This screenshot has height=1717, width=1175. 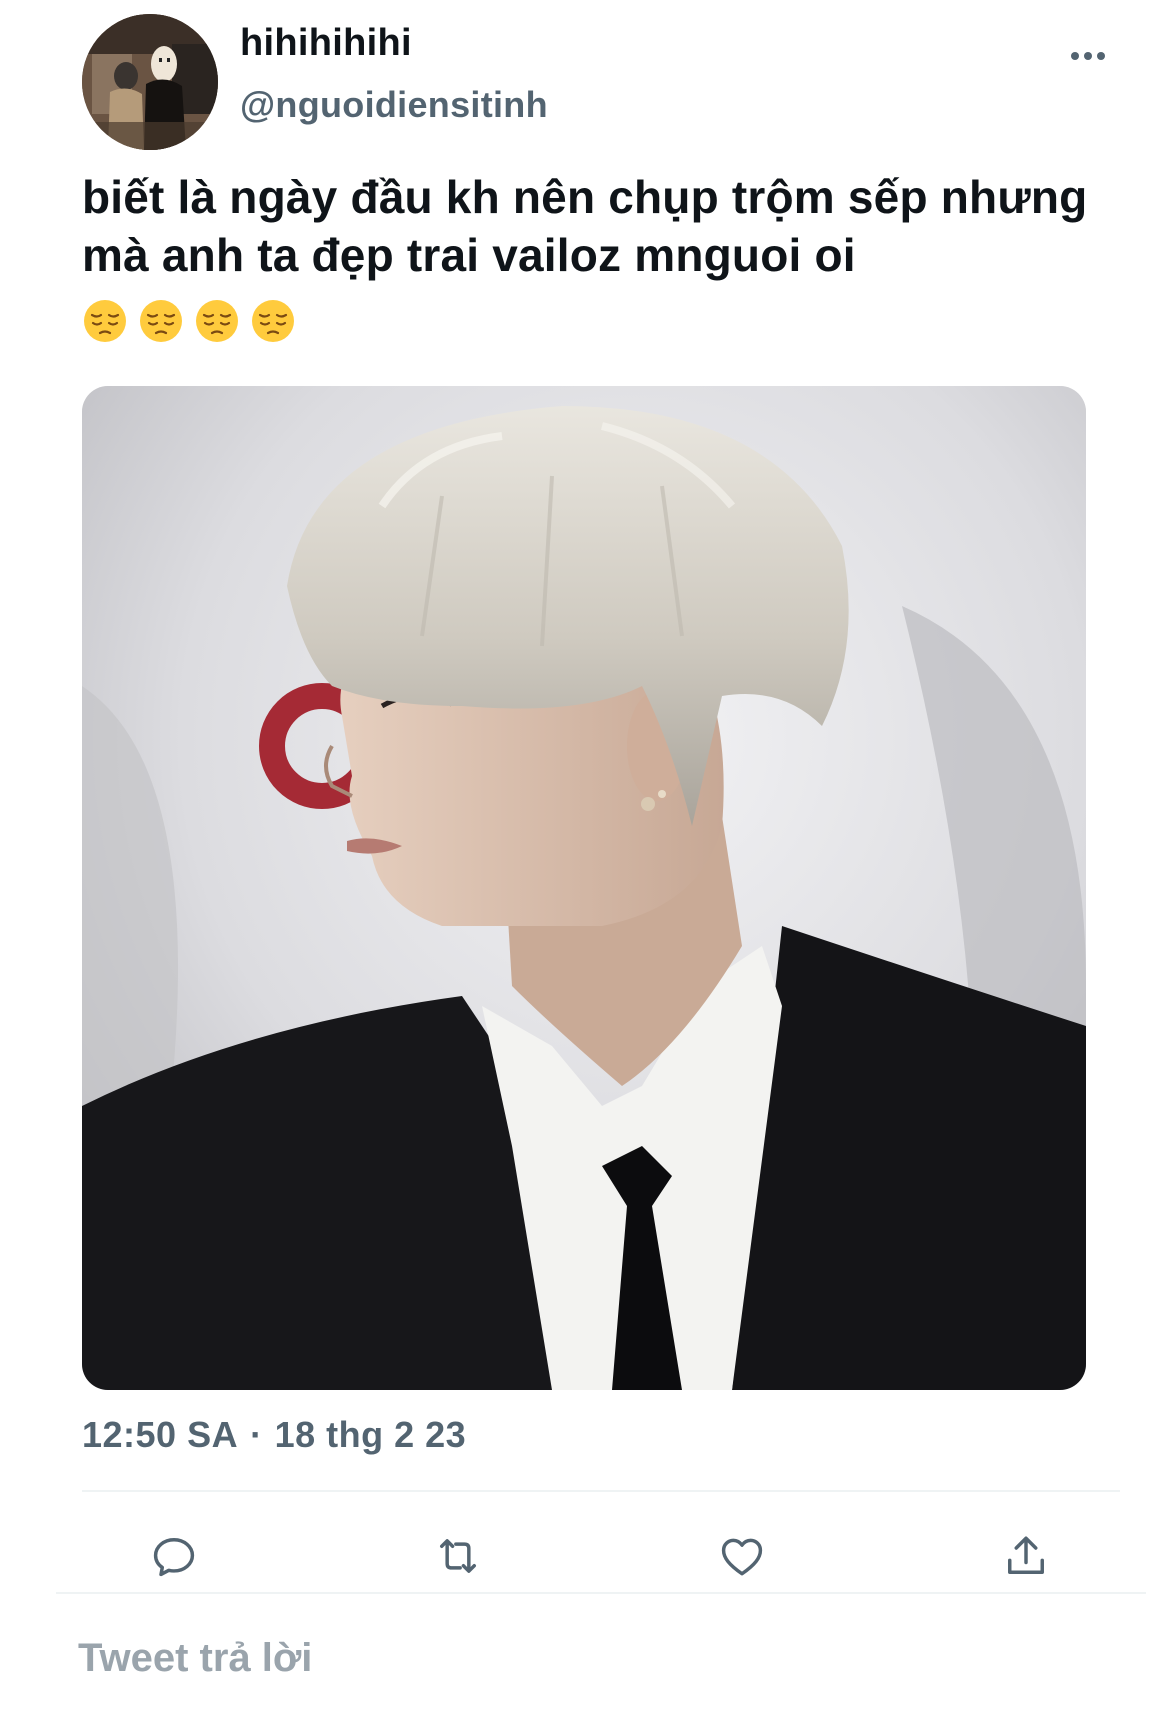 I want to click on emoji-row, so click(x=189, y=321).